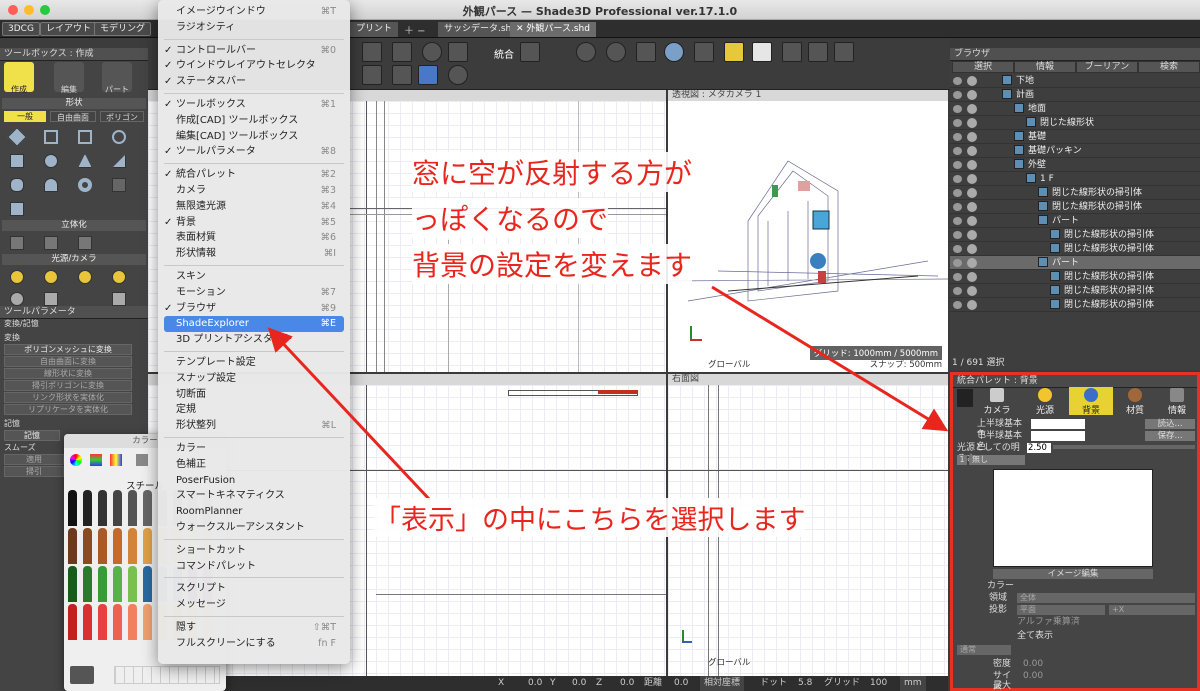 This screenshot has height=691, width=1200. Describe the element at coordinates (254, 644) in the screenshot. I see `menu-item: フルスクリーンにする fn F` at that location.